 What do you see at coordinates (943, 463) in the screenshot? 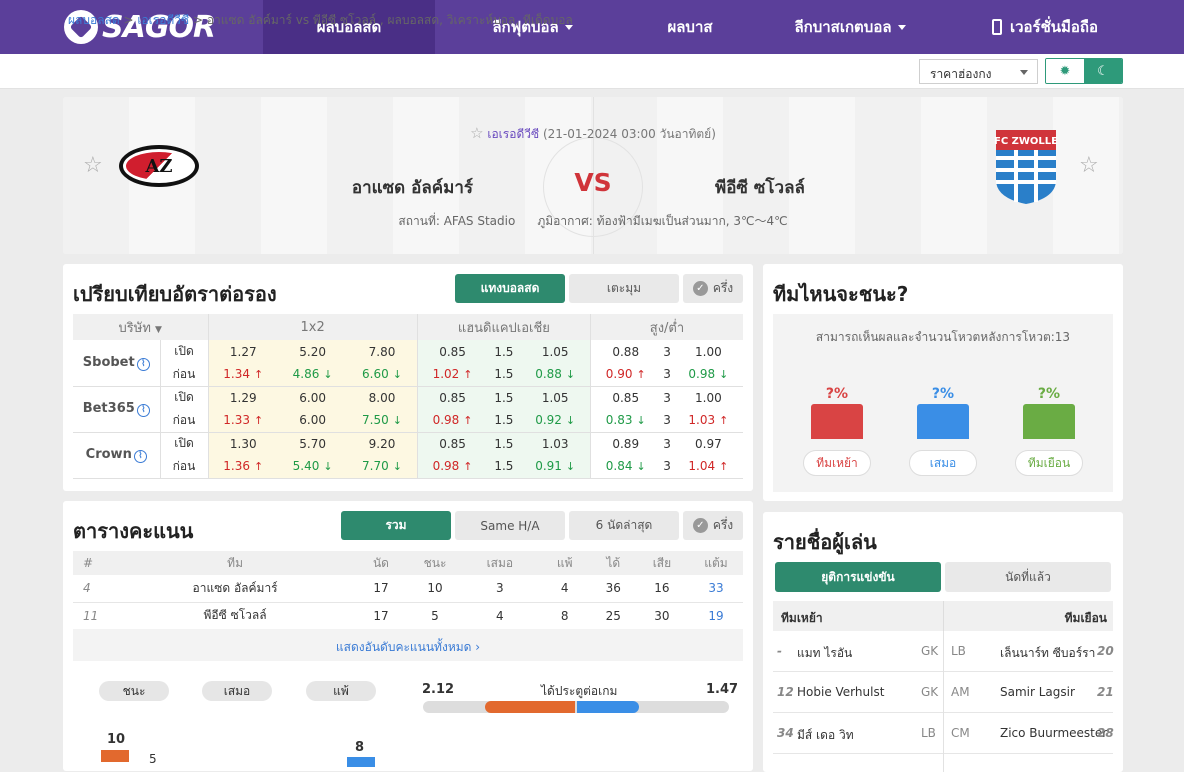
I see `vote-draw-button: เสมอ` at bounding box center [943, 463].